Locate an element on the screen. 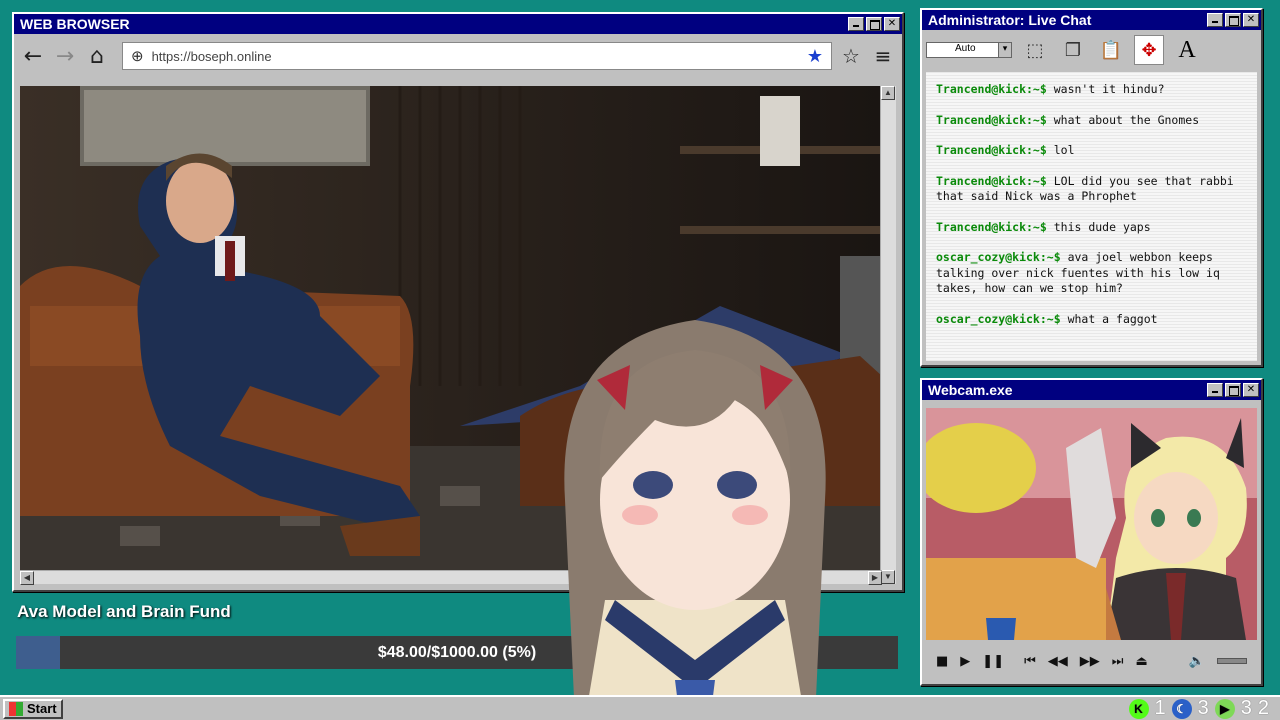 Image resolution: width=1280 pixels, height=720 pixels. media-controls: ■ ▶ ❚❚ ⏮ ◀◀ ▶▶ ⏭ ⏏ 🔈 is located at coordinates (1091, 661).